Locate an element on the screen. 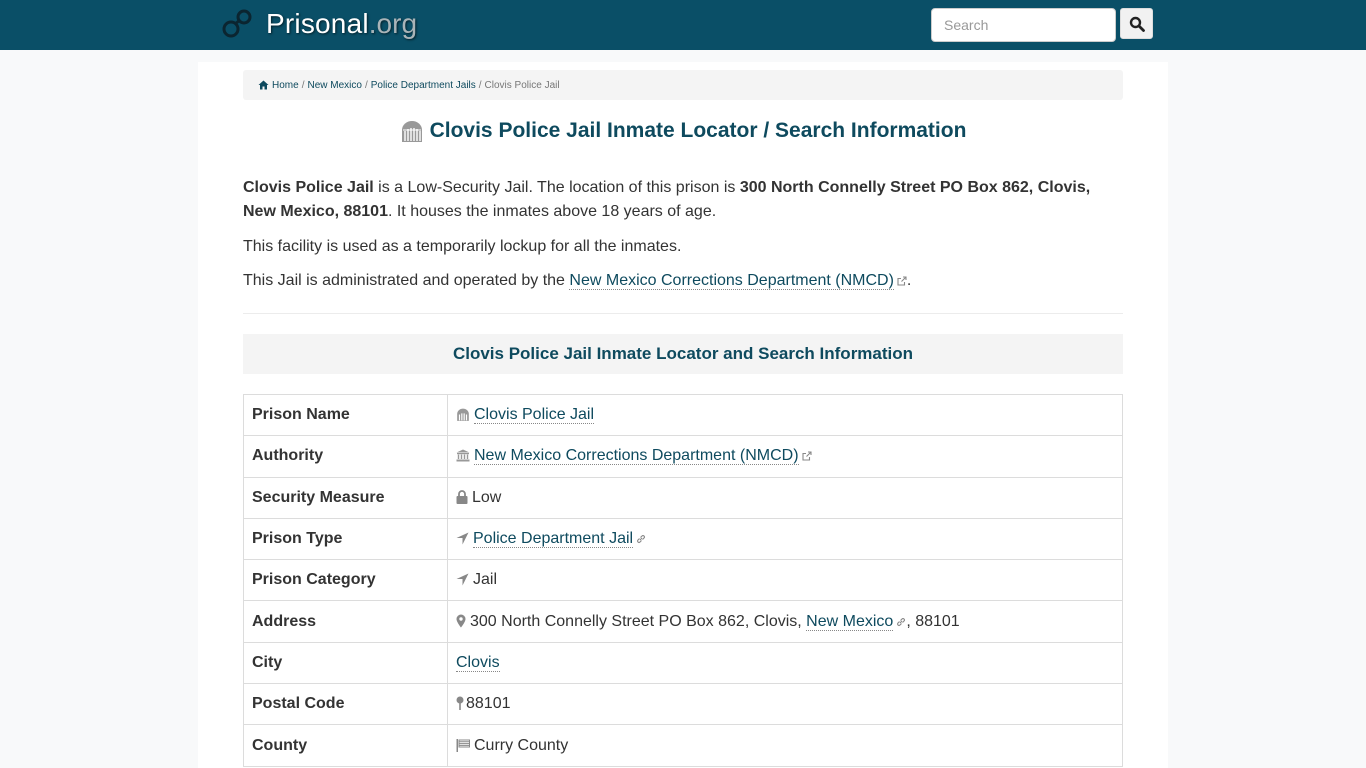  map-marker-icon is located at coordinates (461, 621).